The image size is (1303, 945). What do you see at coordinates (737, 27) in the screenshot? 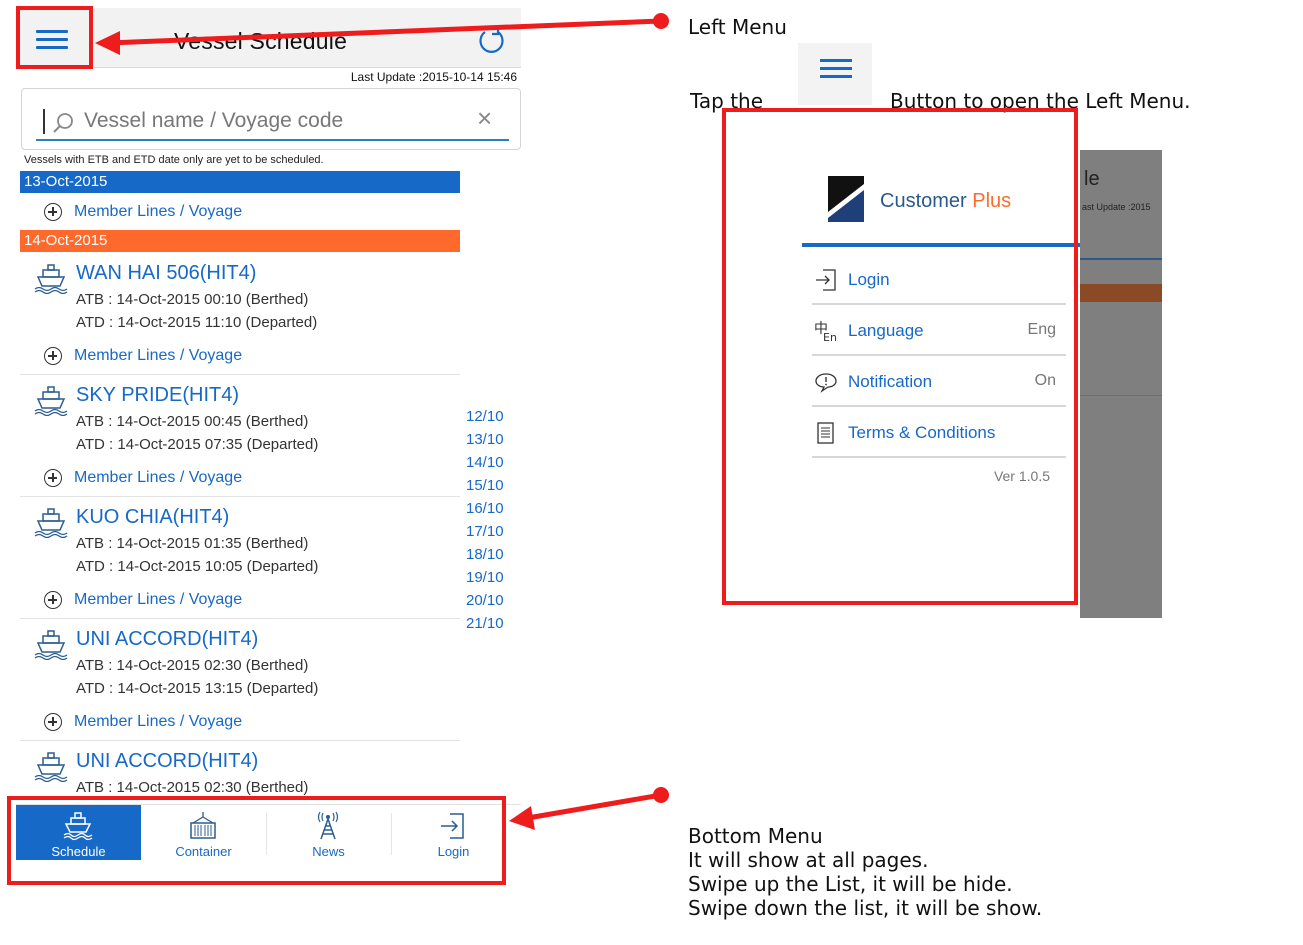
I see `left-menu-heading: Left Menu` at bounding box center [737, 27].